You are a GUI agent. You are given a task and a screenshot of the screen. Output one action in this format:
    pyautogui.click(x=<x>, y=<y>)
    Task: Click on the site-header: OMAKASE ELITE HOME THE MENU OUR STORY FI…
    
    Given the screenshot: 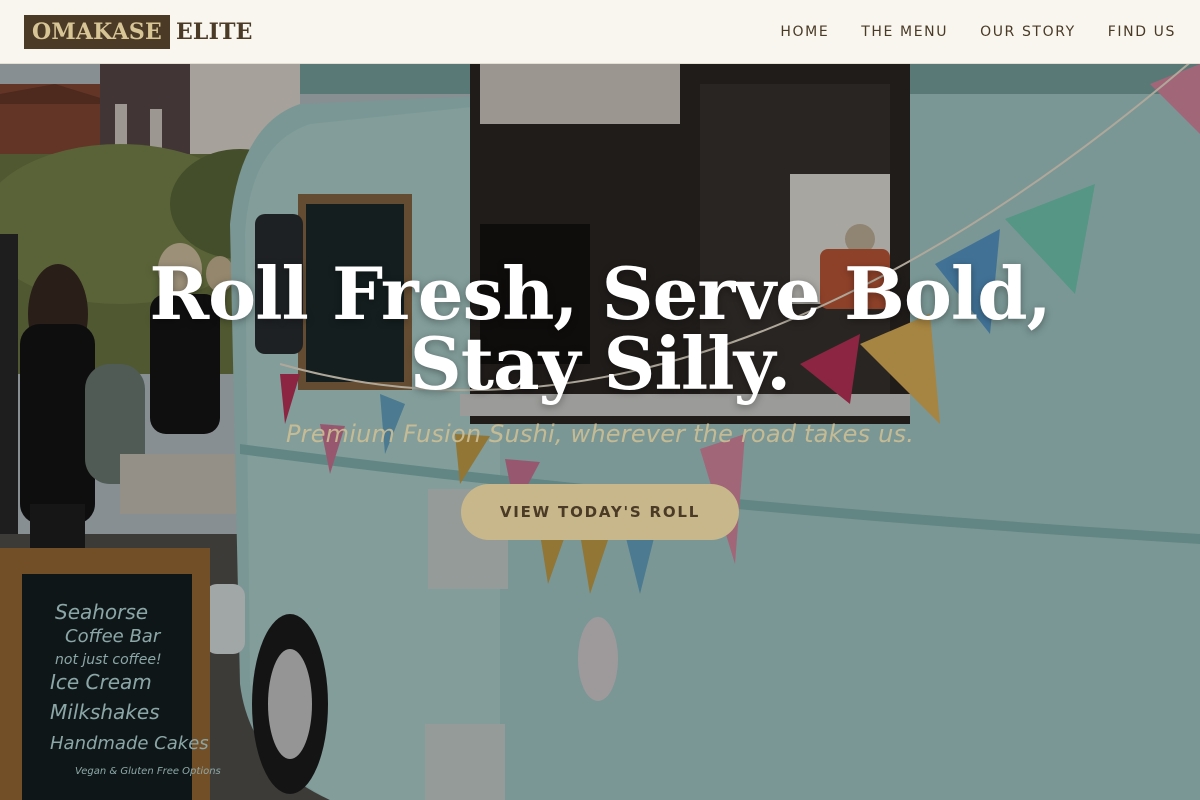 What is the action you would take?
    pyautogui.click(x=600, y=32)
    